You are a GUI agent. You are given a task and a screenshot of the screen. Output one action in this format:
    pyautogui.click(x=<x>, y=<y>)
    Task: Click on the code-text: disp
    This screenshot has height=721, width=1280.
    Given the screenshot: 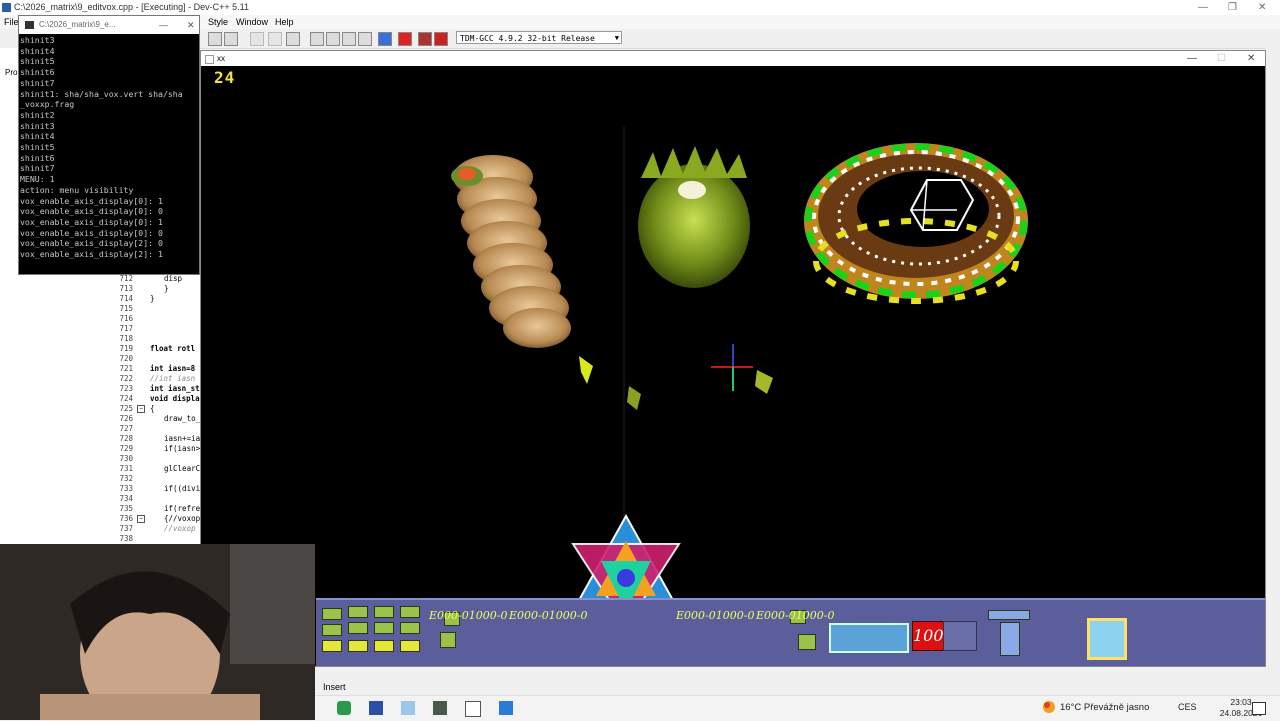 What is the action you would take?
    pyautogui.click(x=173, y=278)
    